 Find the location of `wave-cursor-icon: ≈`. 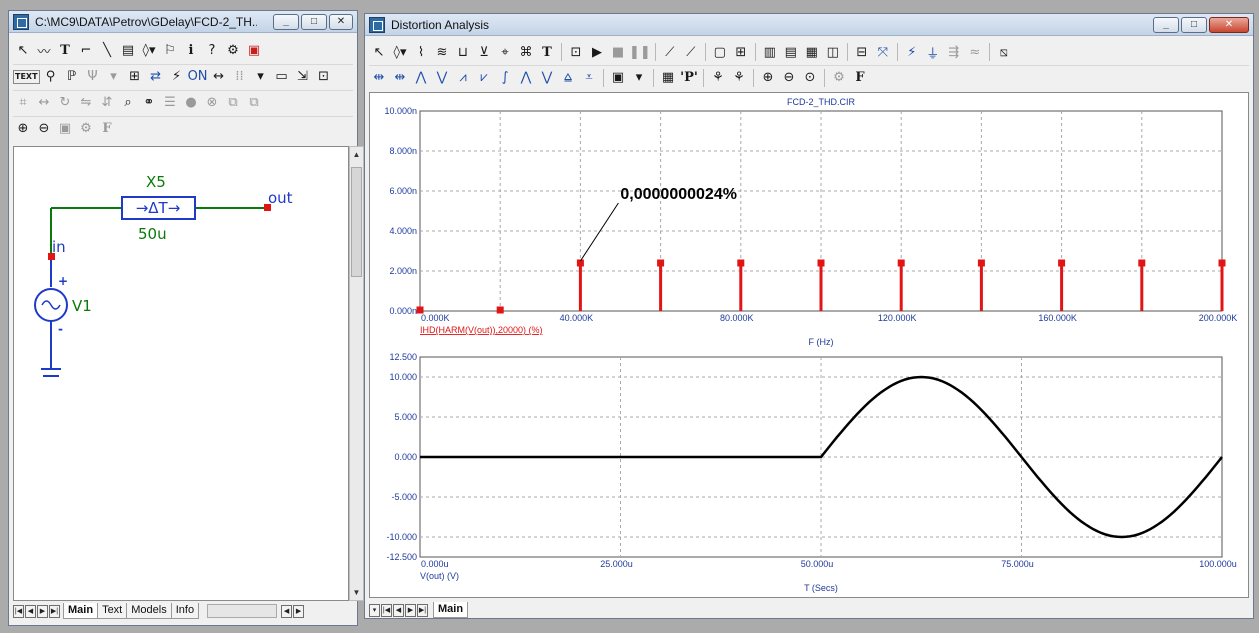

wave-cursor-icon: ≈ is located at coordinates (975, 52).